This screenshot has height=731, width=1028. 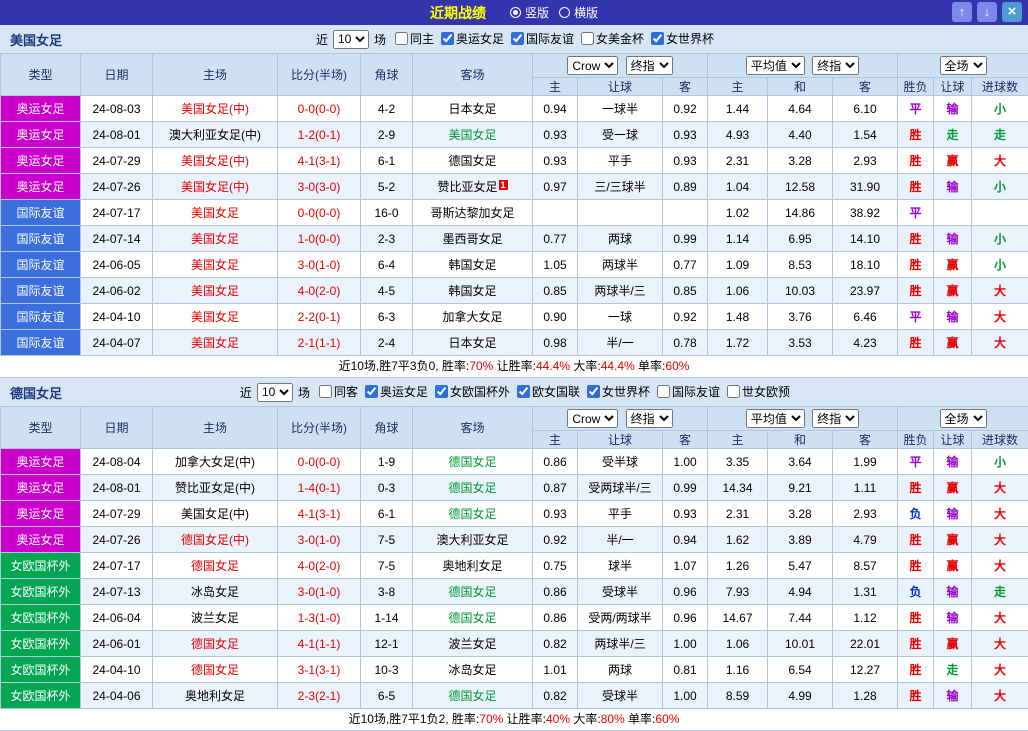 What do you see at coordinates (738, 291) in the screenshot?
I see `avg-home-odds: 1.06` at bounding box center [738, 291].